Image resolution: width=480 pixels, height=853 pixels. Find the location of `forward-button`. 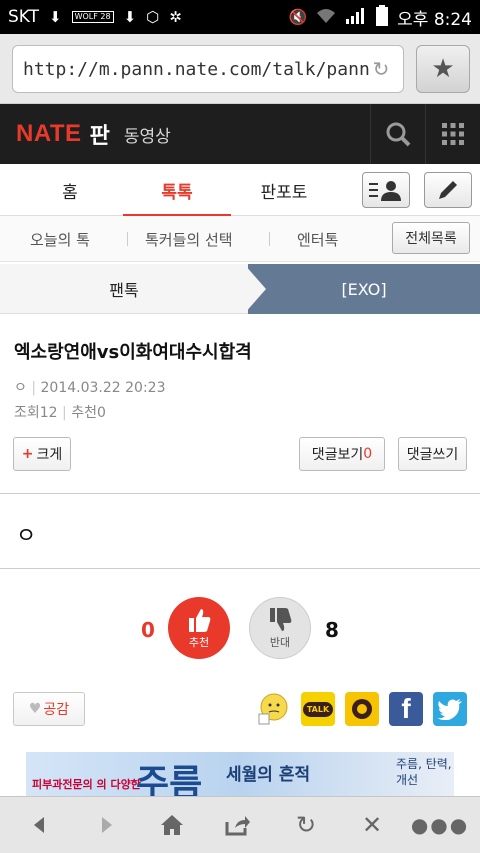

forward-button is located at coordinates (106, 825).